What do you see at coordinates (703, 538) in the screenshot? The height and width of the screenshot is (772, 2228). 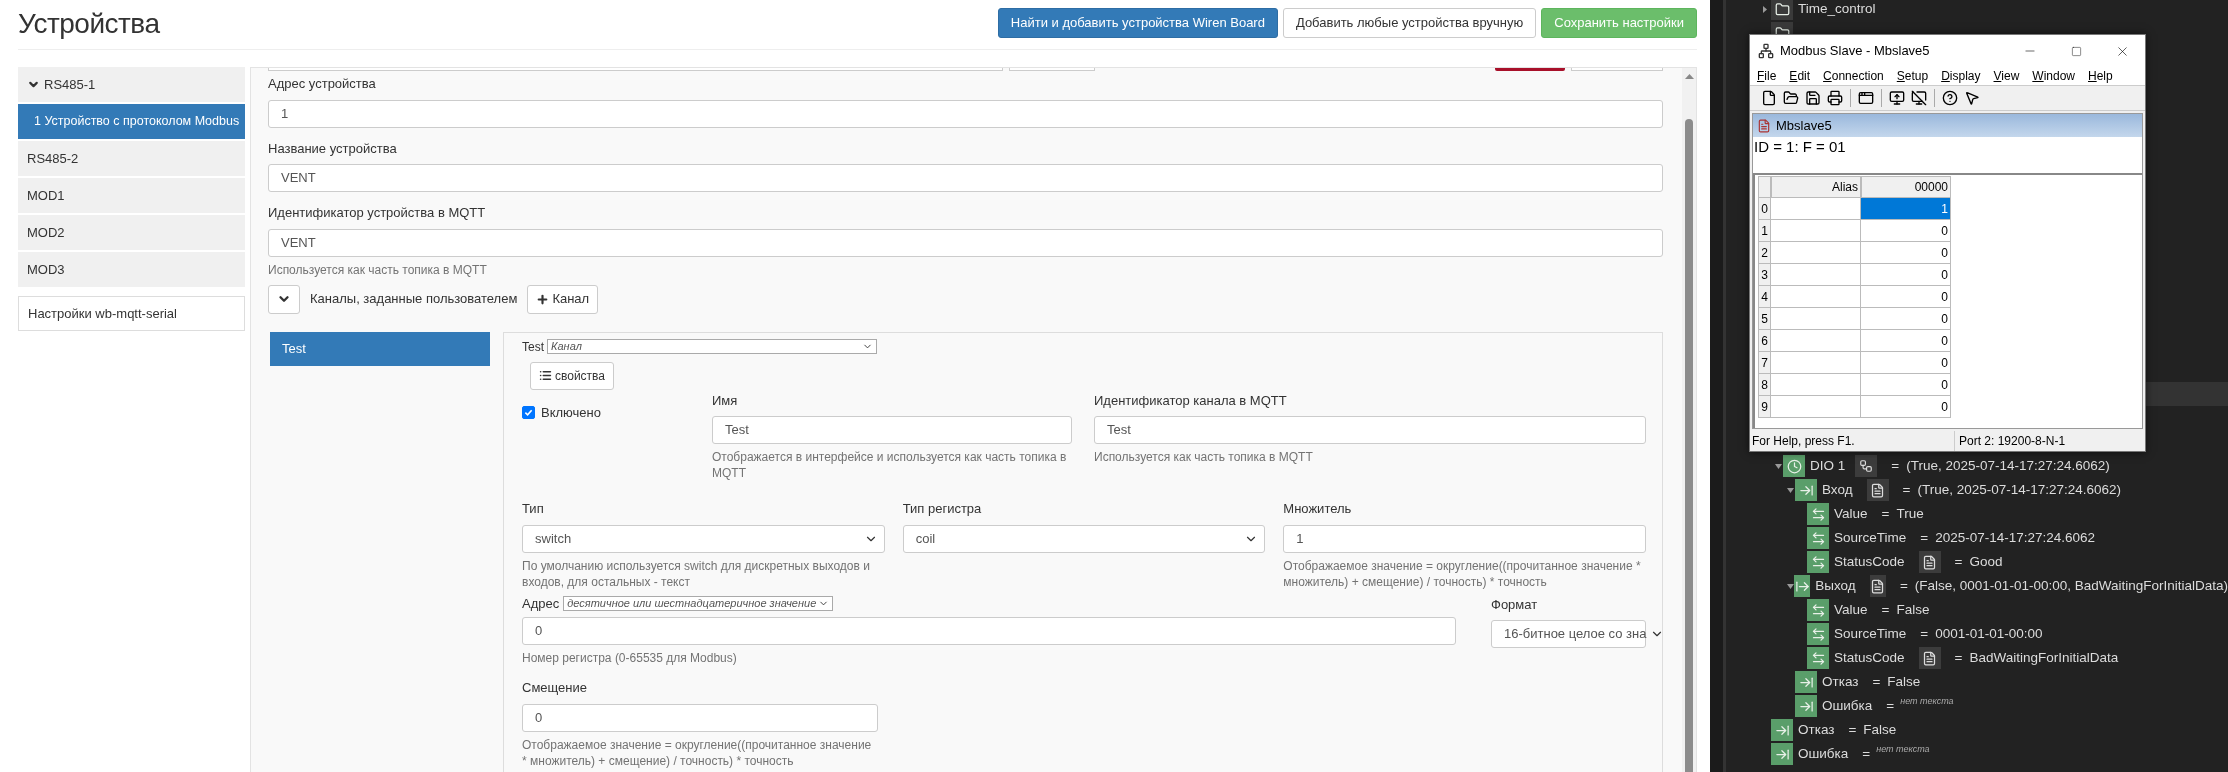 I see `select-field: switch` at bounding box center [703, 538].